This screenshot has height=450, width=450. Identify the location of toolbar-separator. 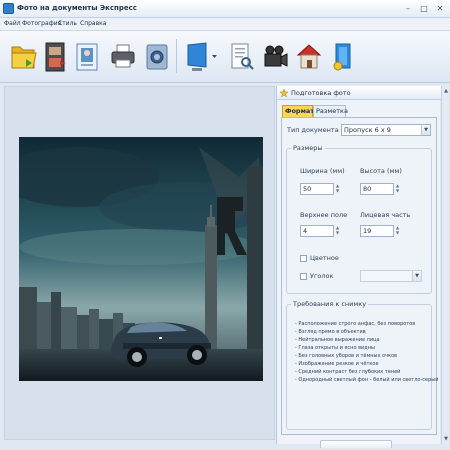
(176, 56).